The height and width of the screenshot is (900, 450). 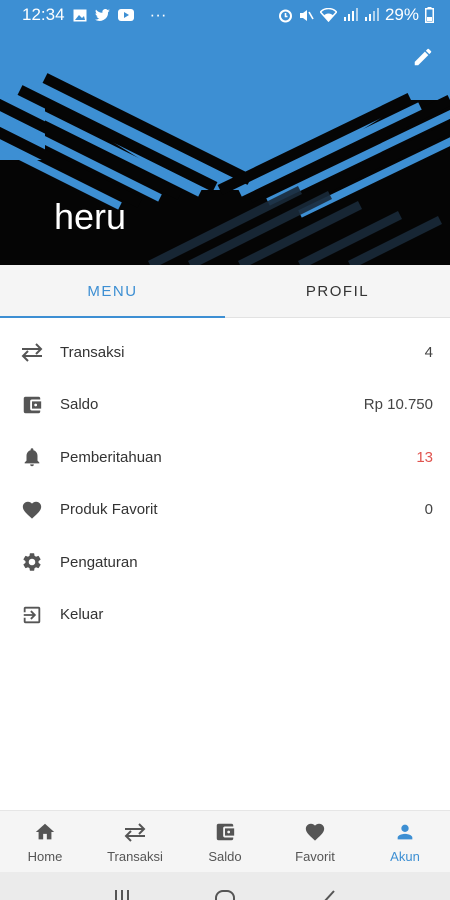 What do you see at coordinates (328, 886) in the screenshot?
I see `back-button` at bounding box center [328, 886].